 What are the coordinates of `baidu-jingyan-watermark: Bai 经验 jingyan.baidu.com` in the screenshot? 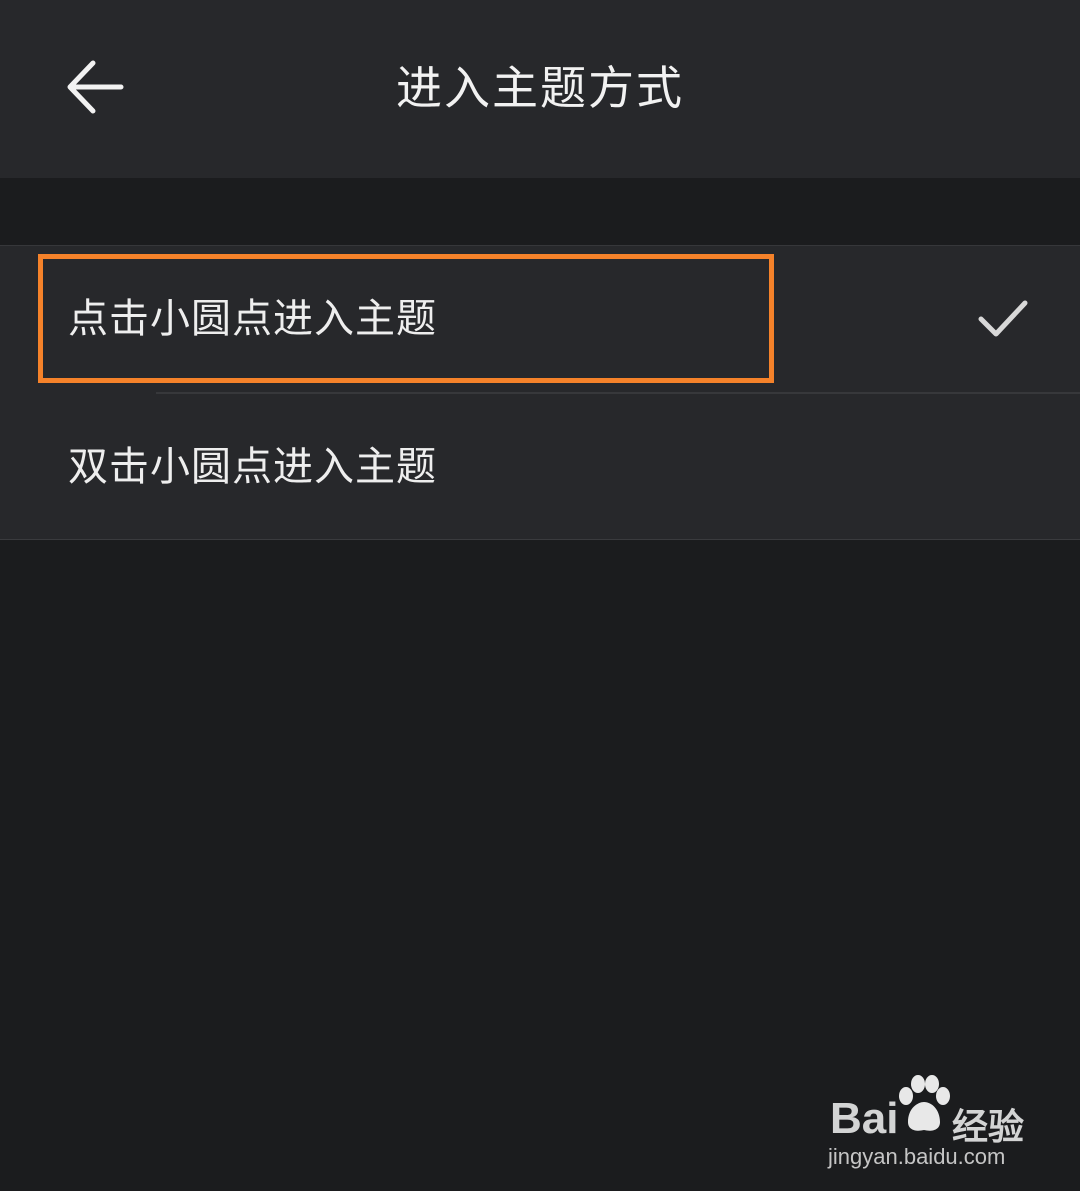 It's located at (946, 1122).